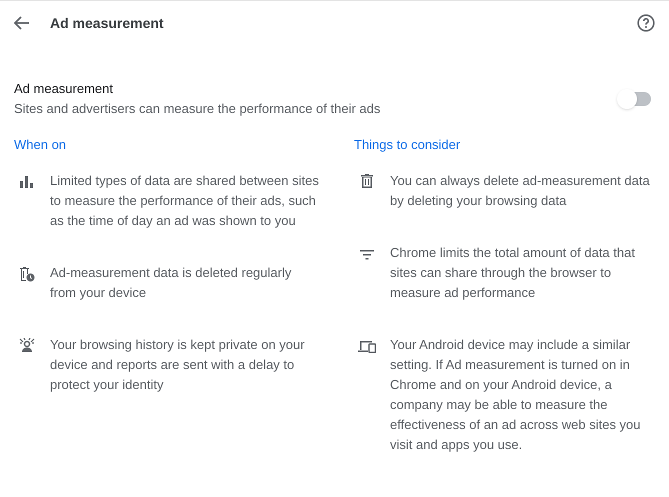 The image size is (669, 497). I want to click on help-button, so click(646, 23).